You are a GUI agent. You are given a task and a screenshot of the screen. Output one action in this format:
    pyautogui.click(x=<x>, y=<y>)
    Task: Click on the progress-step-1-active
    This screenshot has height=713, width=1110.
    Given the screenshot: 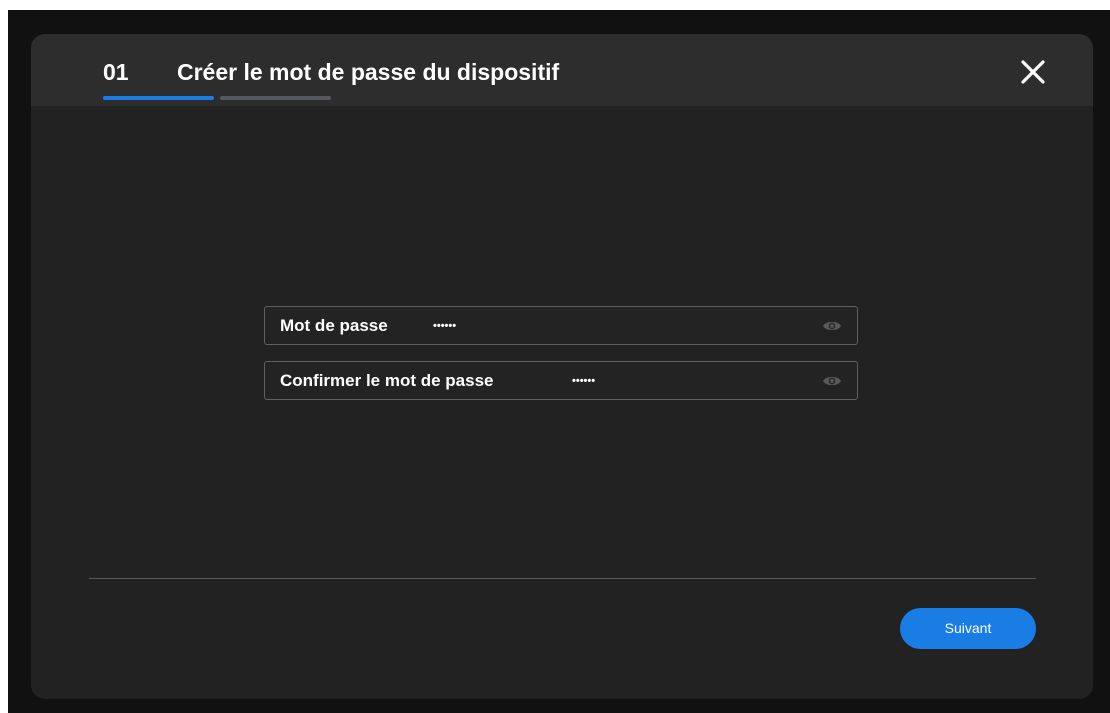 What is the action you would take?
    pyautogui.click(x=158, y=98)
    